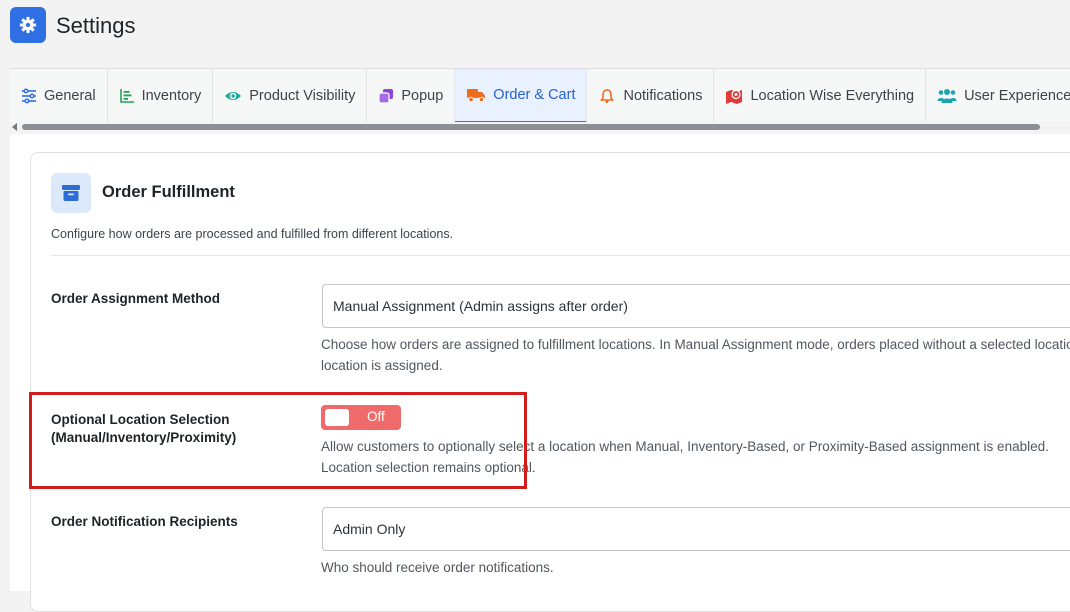 This screenshot has height=612, width=1070. What do you see at coordinates (302, 96) in the screenshot?
I see `tab-label: Product Visibility` at bounding box center [302, 96].